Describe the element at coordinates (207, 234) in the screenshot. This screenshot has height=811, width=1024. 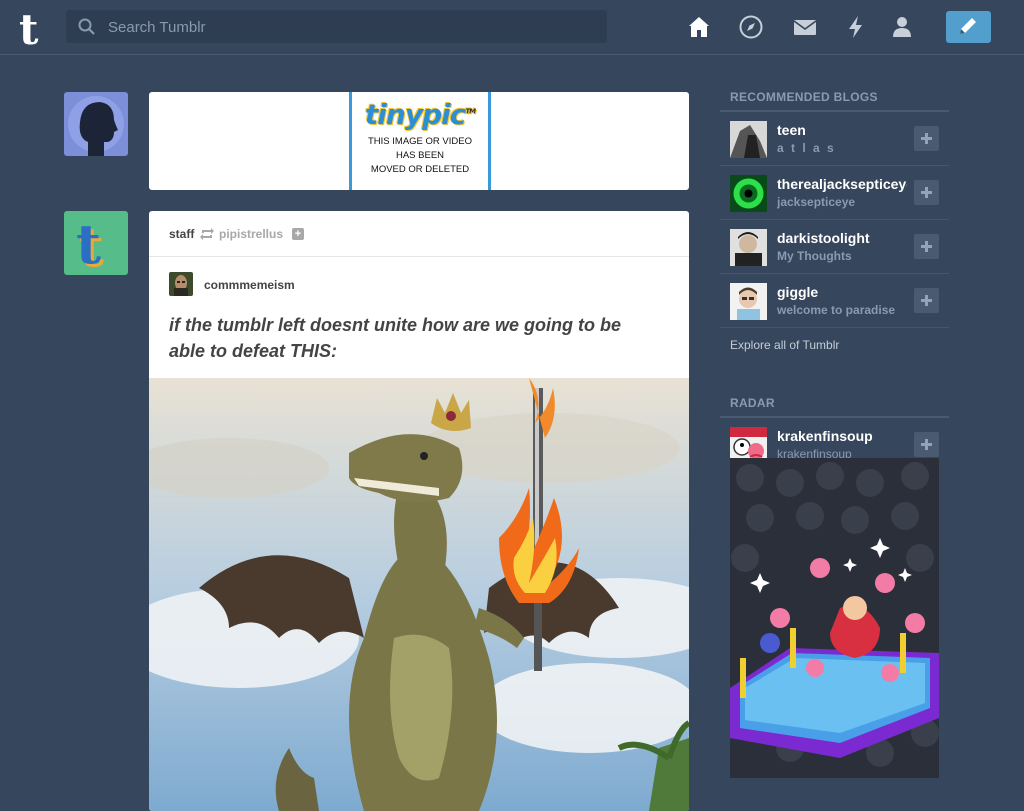
I see `reblog-icon` at that location.